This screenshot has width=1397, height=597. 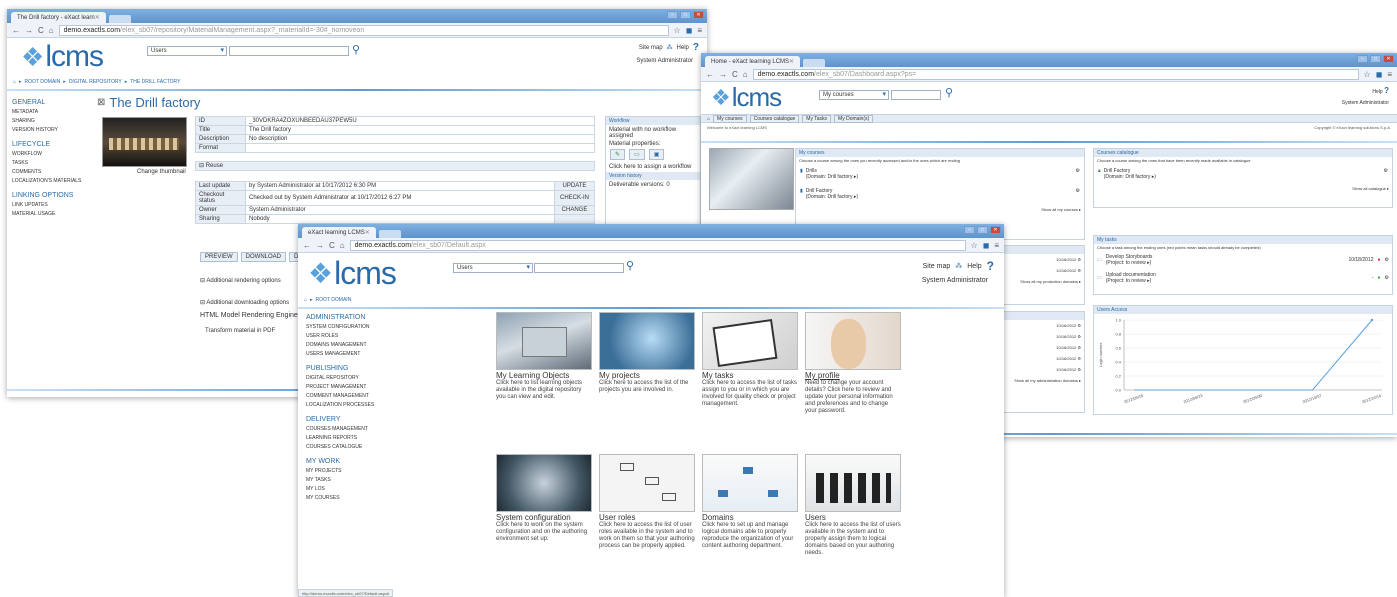 I want to click on nav-item-localizations: LOCALIZATION'S MATERIALS, so click(x=52, y=181).